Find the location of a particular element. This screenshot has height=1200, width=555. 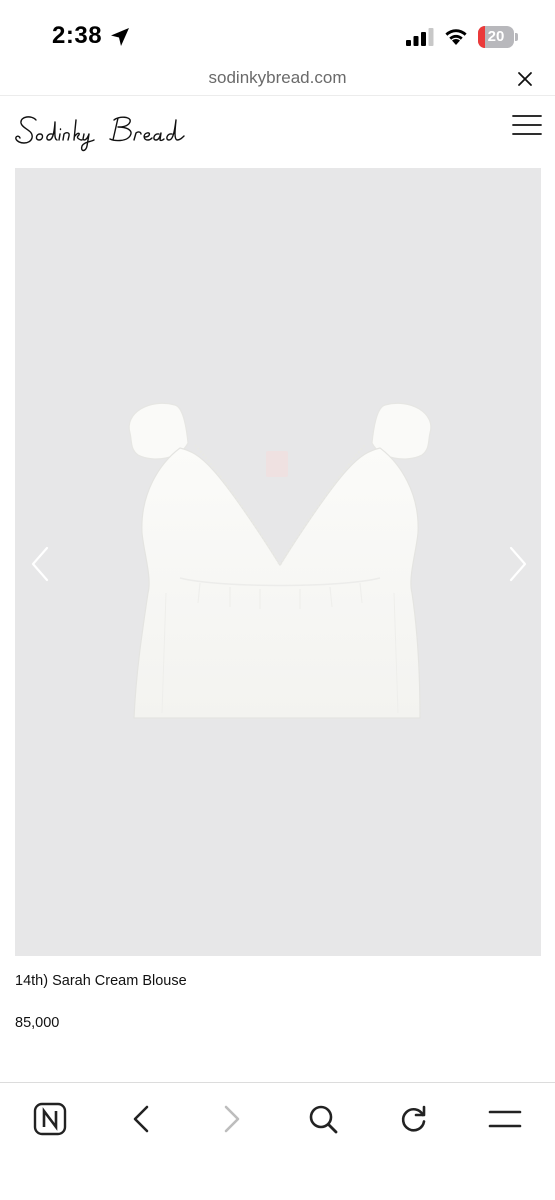

browser-toolbar is located at coordinates (277, 1141).